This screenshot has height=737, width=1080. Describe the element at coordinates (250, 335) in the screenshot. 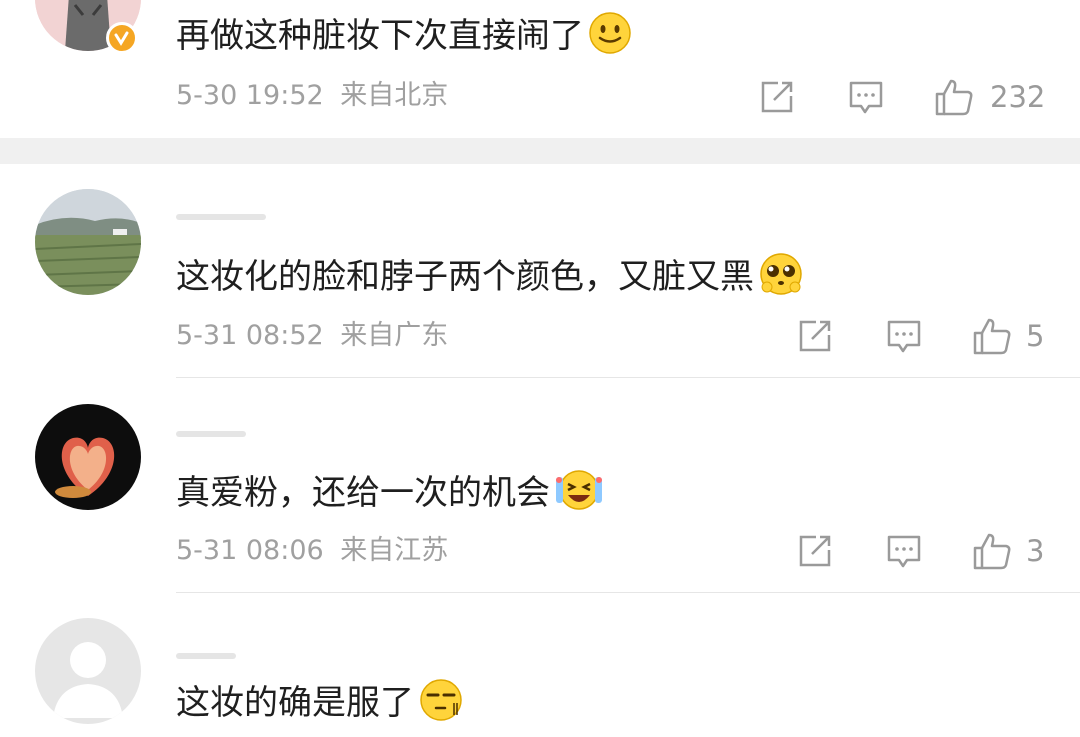

I see `comment-date: 5-31 08:52` at that location.